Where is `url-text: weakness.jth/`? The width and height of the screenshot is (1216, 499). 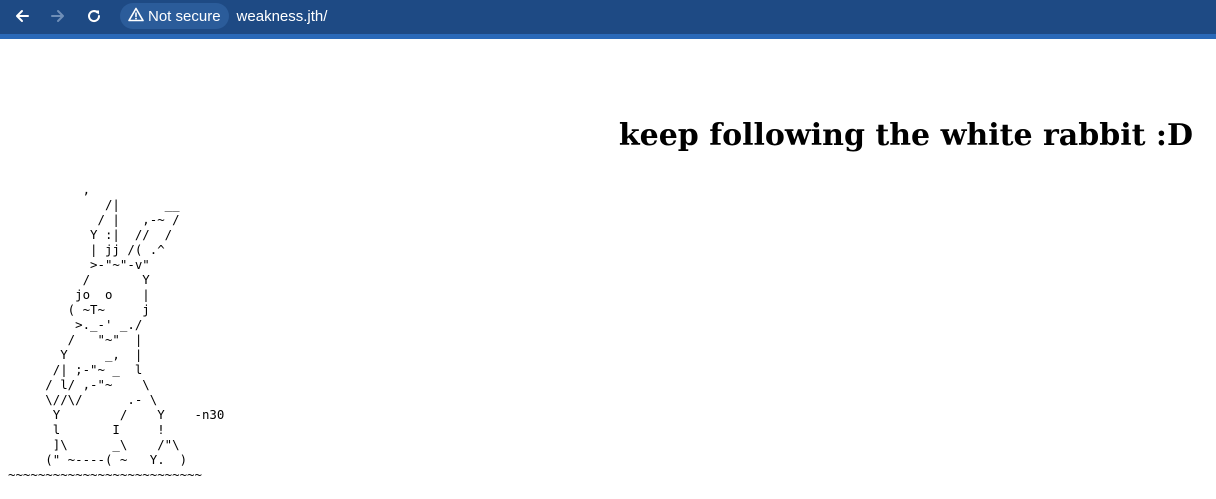
url-text: weakness.jth/ is located at coordinates (282, 16).